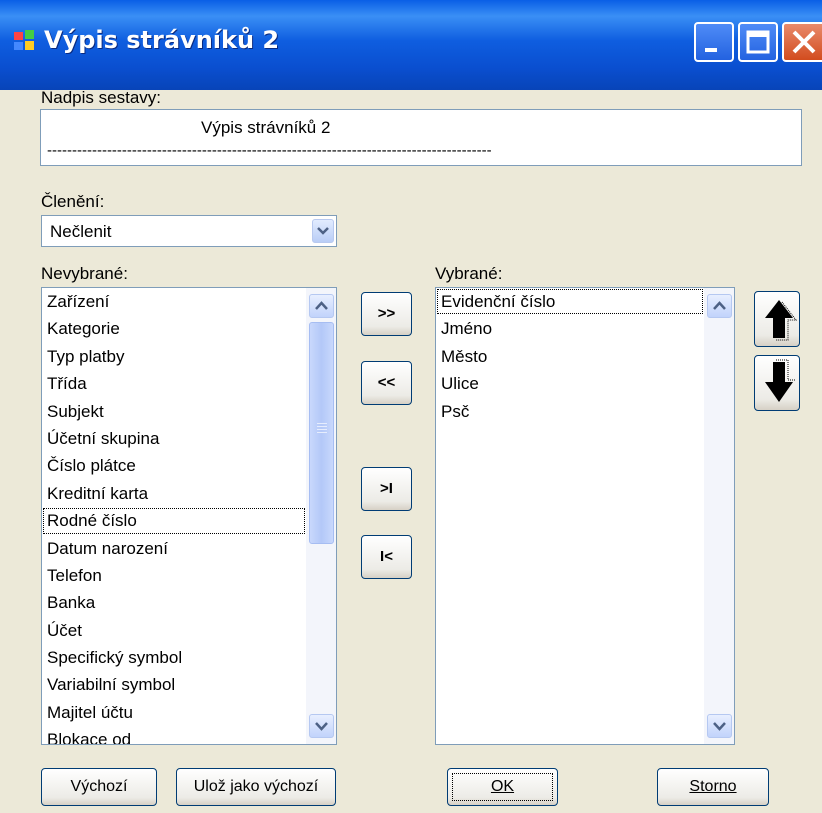 Image resolution: width=822 pixels, height=813 pixels. Describe the element at coordinates (174, 328) in the screenshot. I see `list-item: Kategorie` at that location.